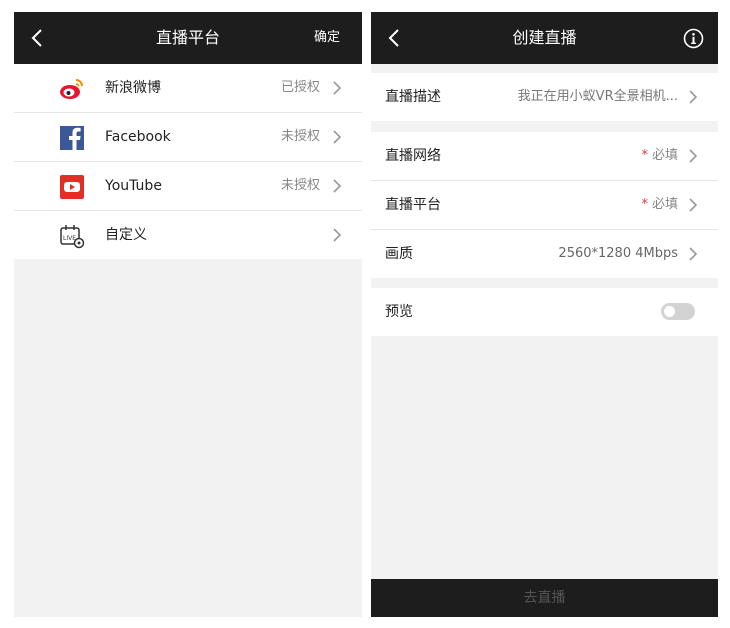 The width and height of the screenshot is (730, 628). Describe the element at coordinates (72, 237) in the screenshot. I see `live-custom-icon: LIVE` at that location.